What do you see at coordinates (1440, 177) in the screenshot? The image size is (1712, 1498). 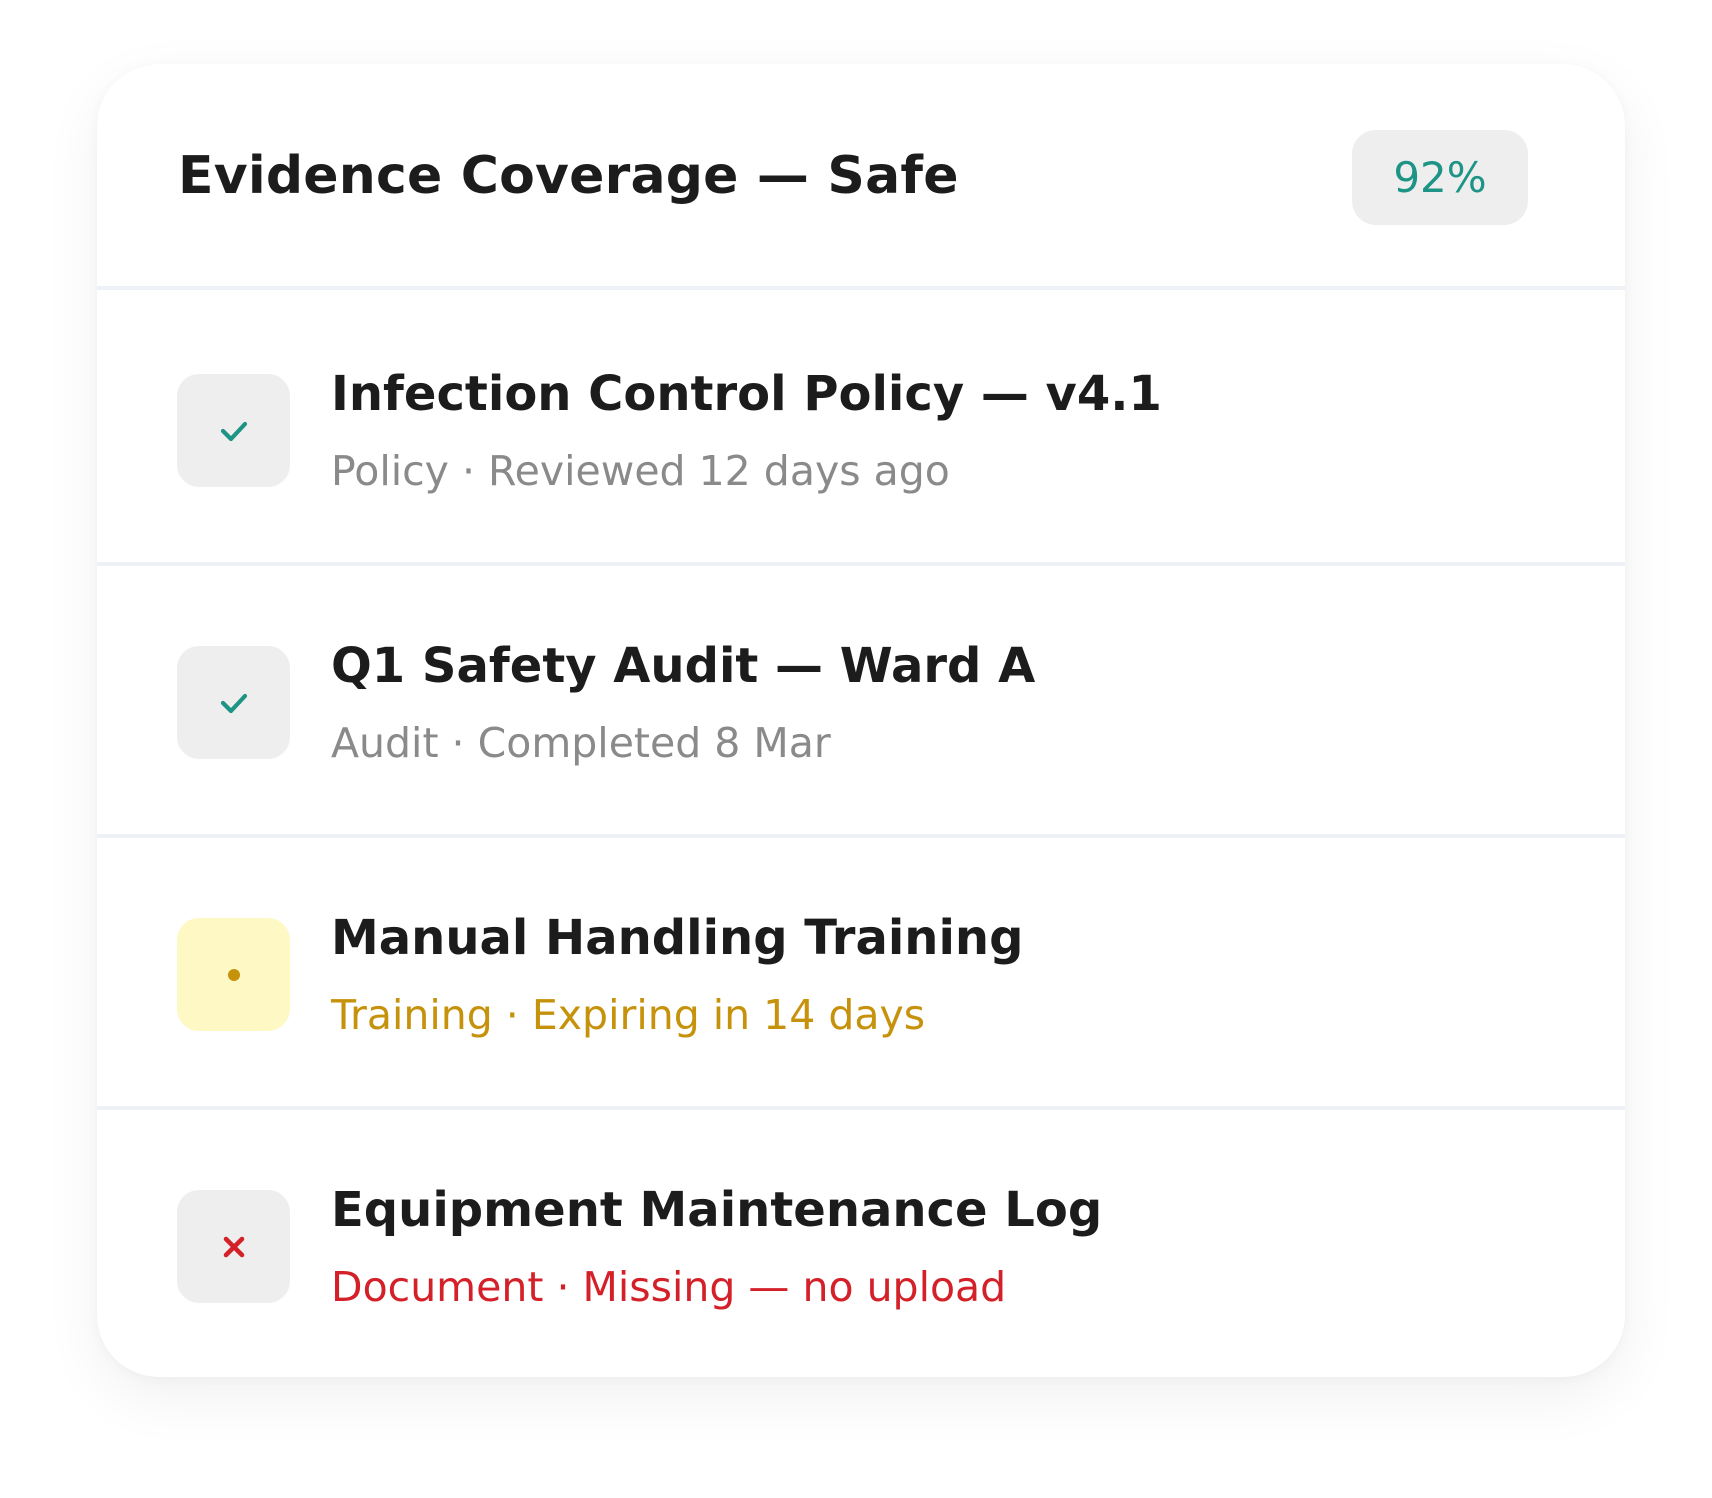 I see `coverage-percent-badge: 92%` at bounding box center [1440, 177].